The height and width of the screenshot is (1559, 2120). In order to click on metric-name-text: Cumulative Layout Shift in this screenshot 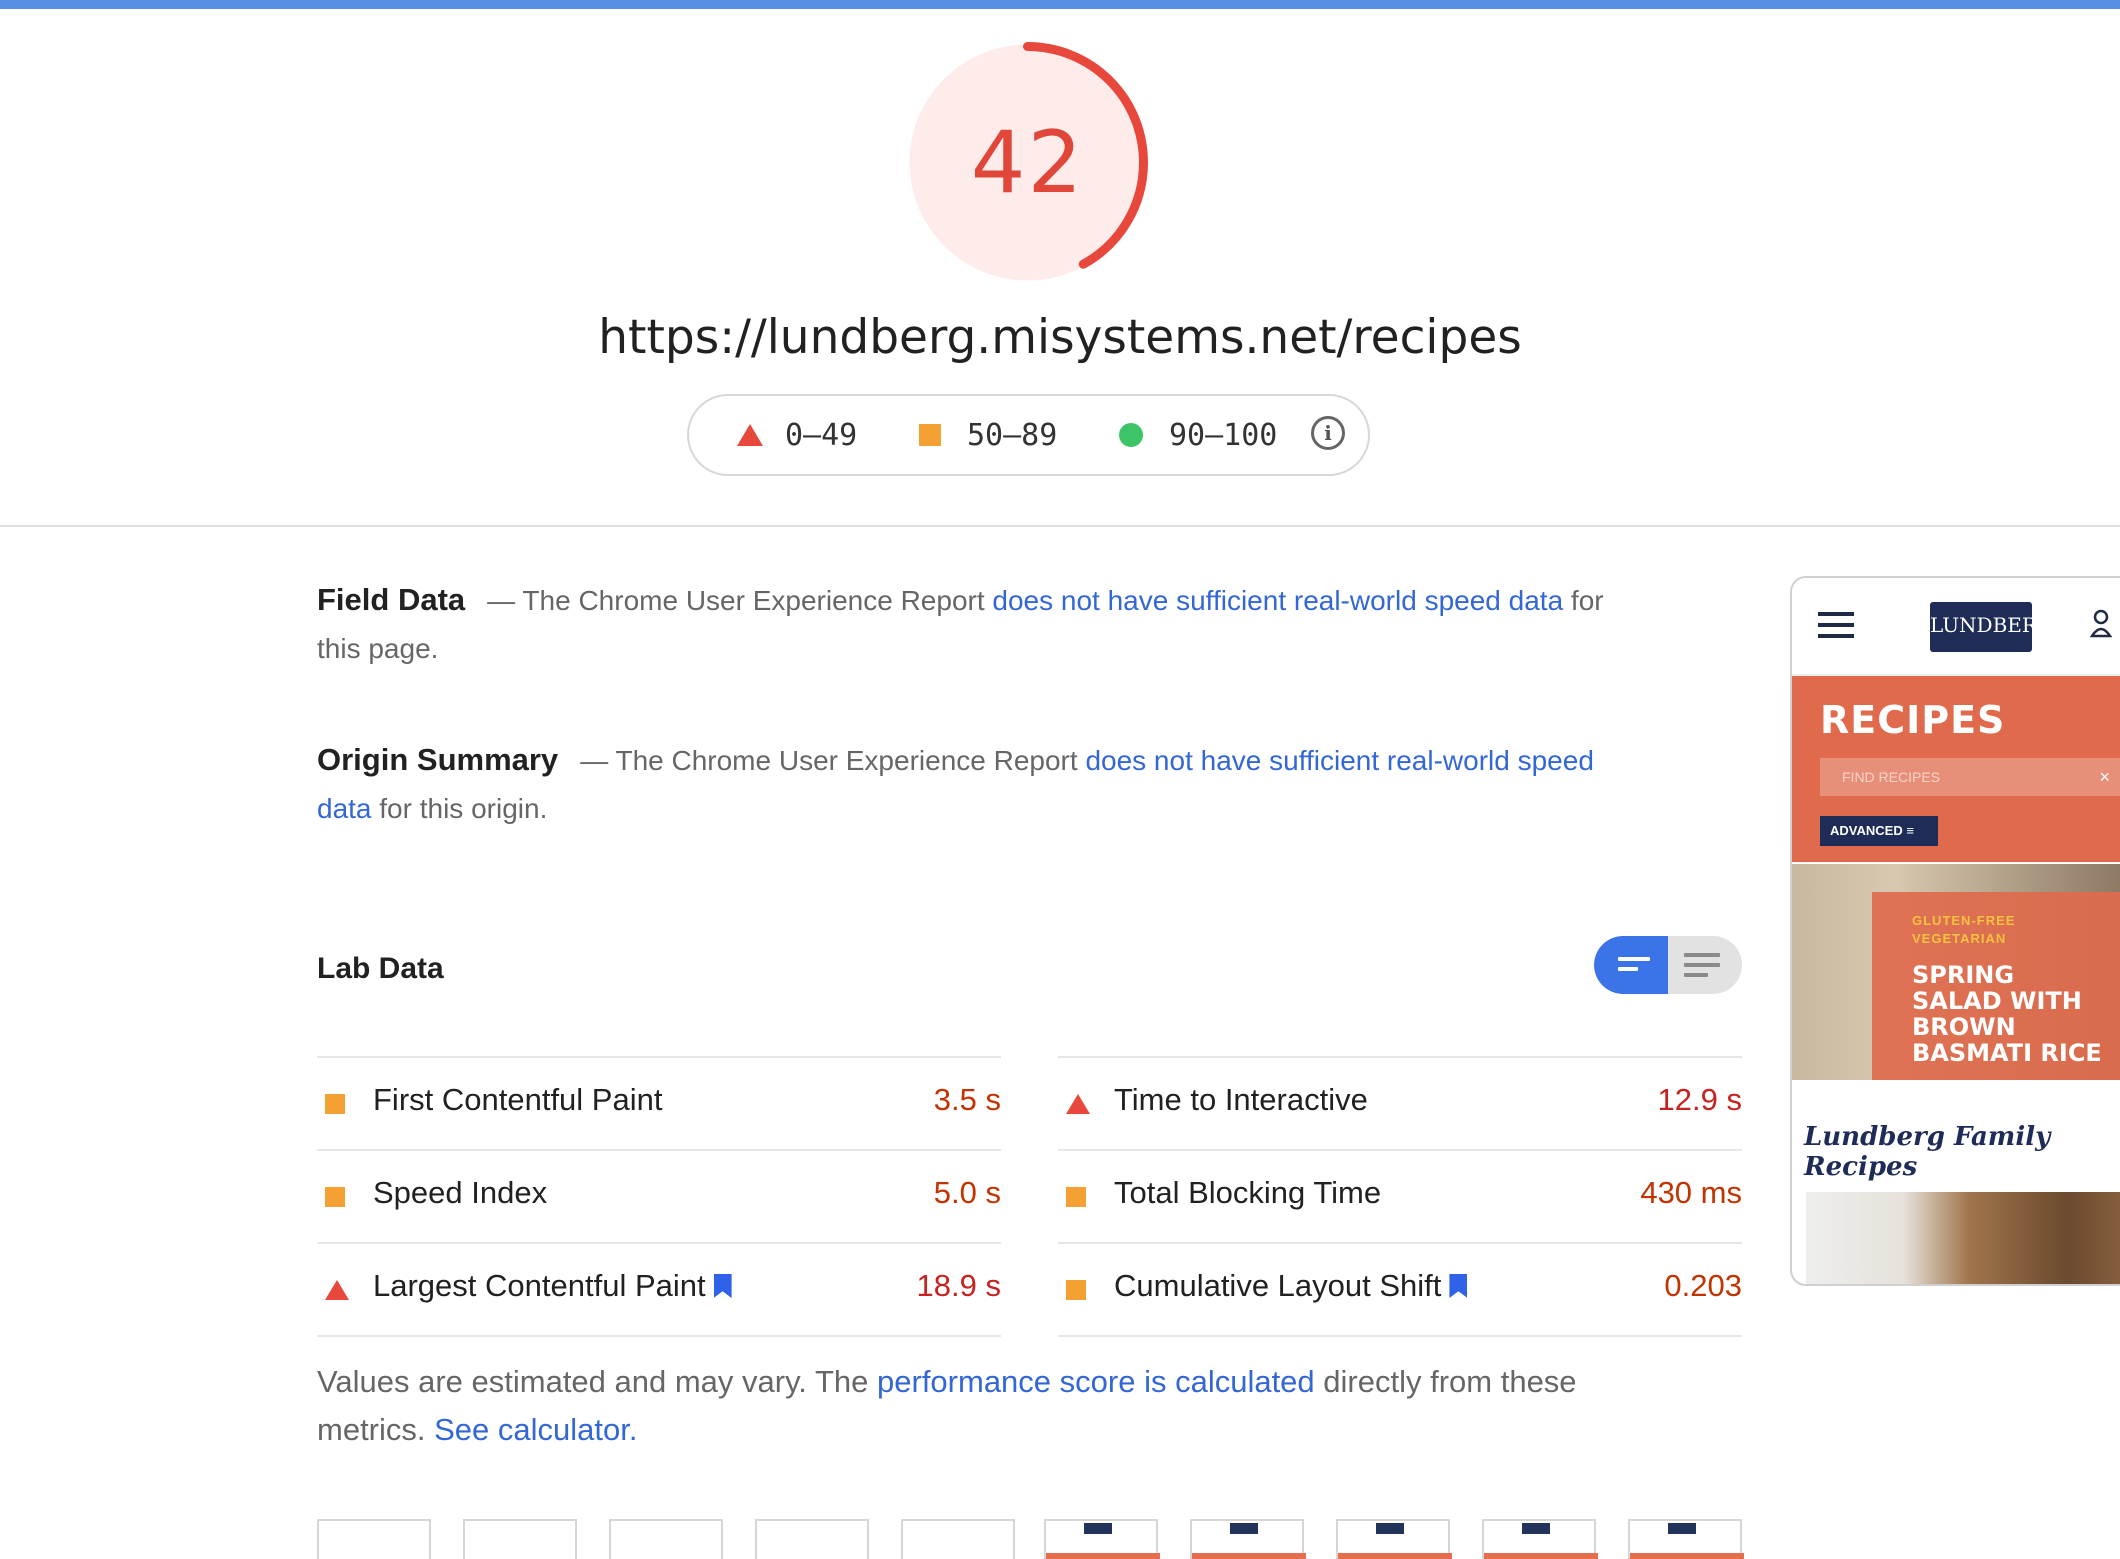, I will do `click(1278, 1285)`.